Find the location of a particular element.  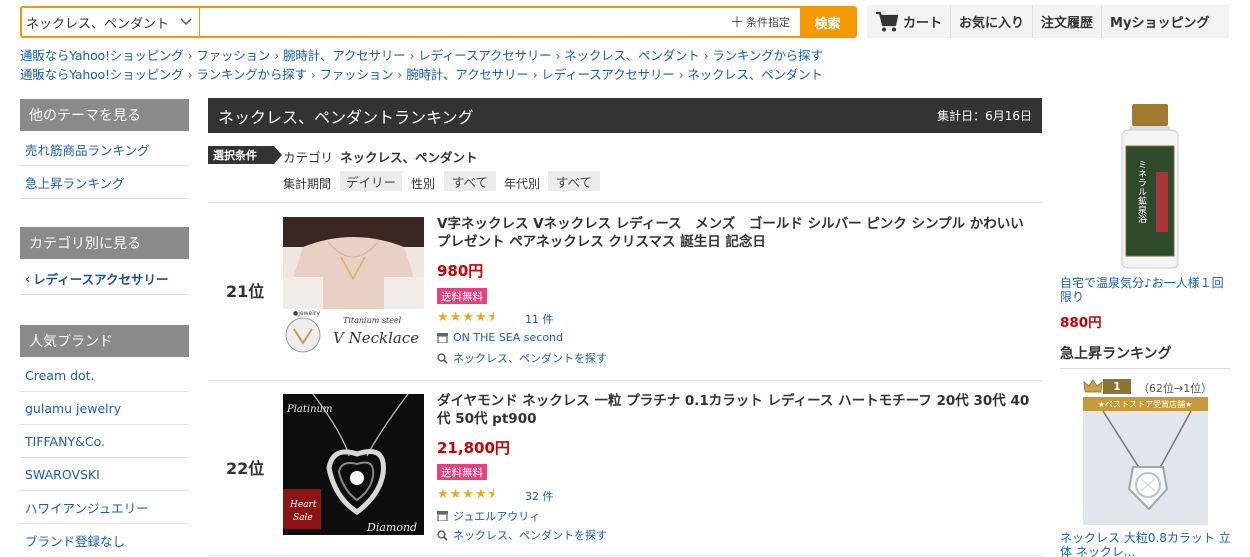

product-image-graphic: ●jewelry Titanium steel V Necklace is located at coordinates (353, 287).